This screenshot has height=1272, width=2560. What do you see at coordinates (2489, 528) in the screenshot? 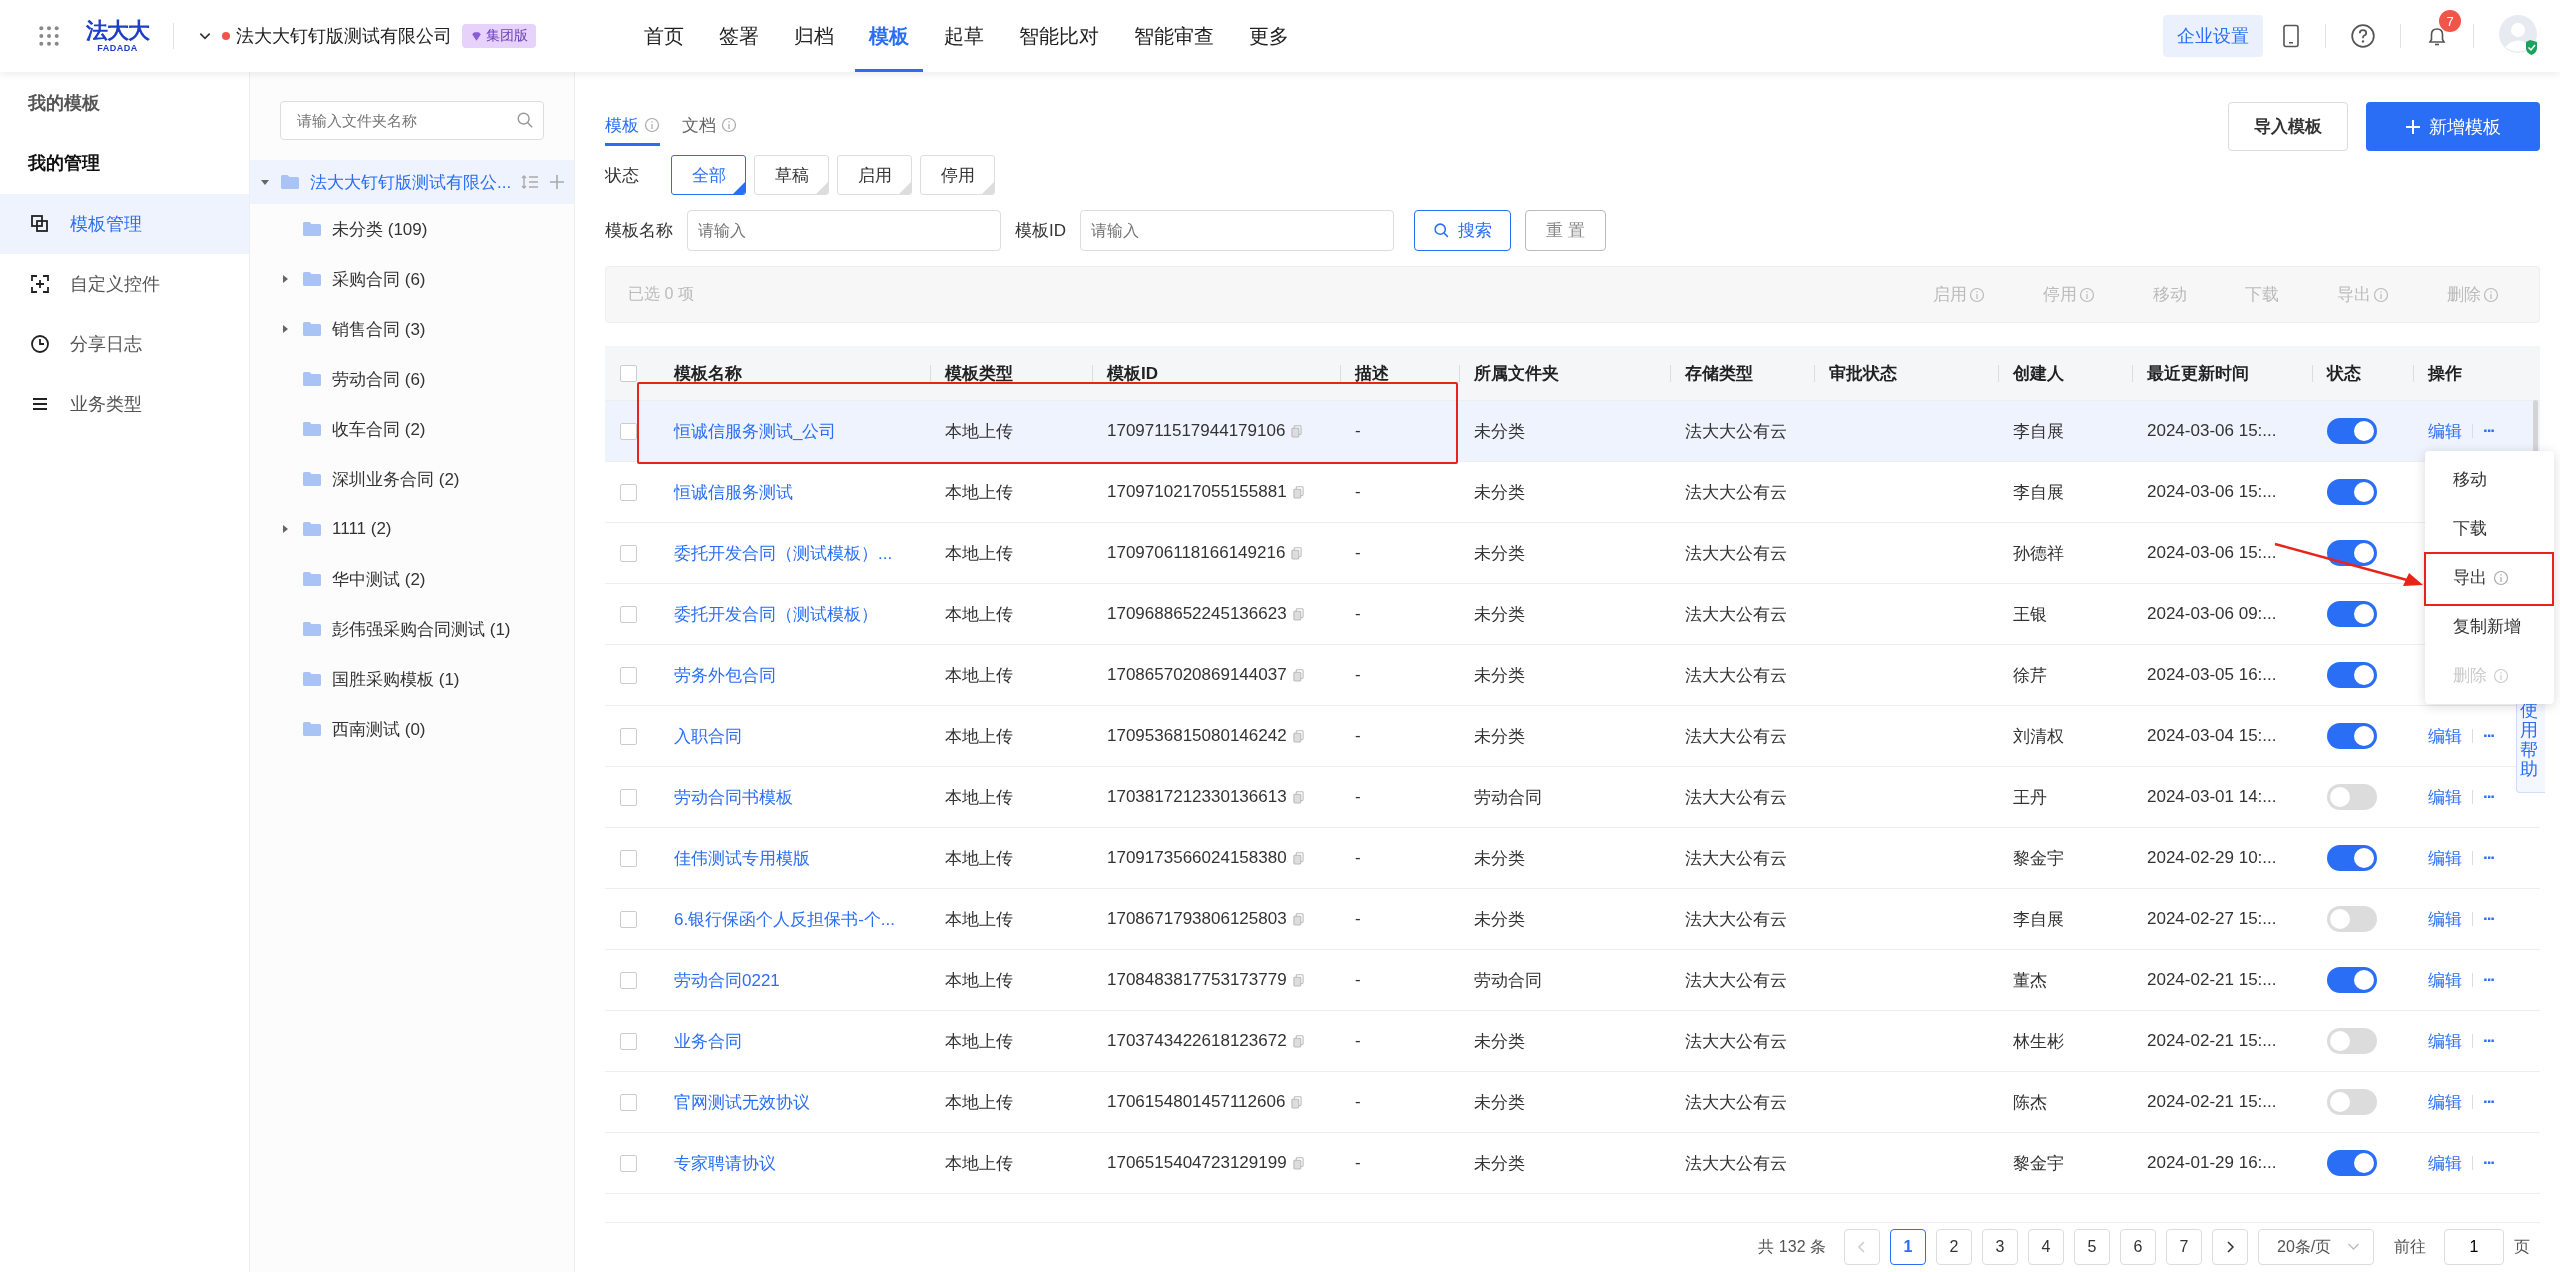
I see `menu-item: 下载` at bounding box center [2489, 528].